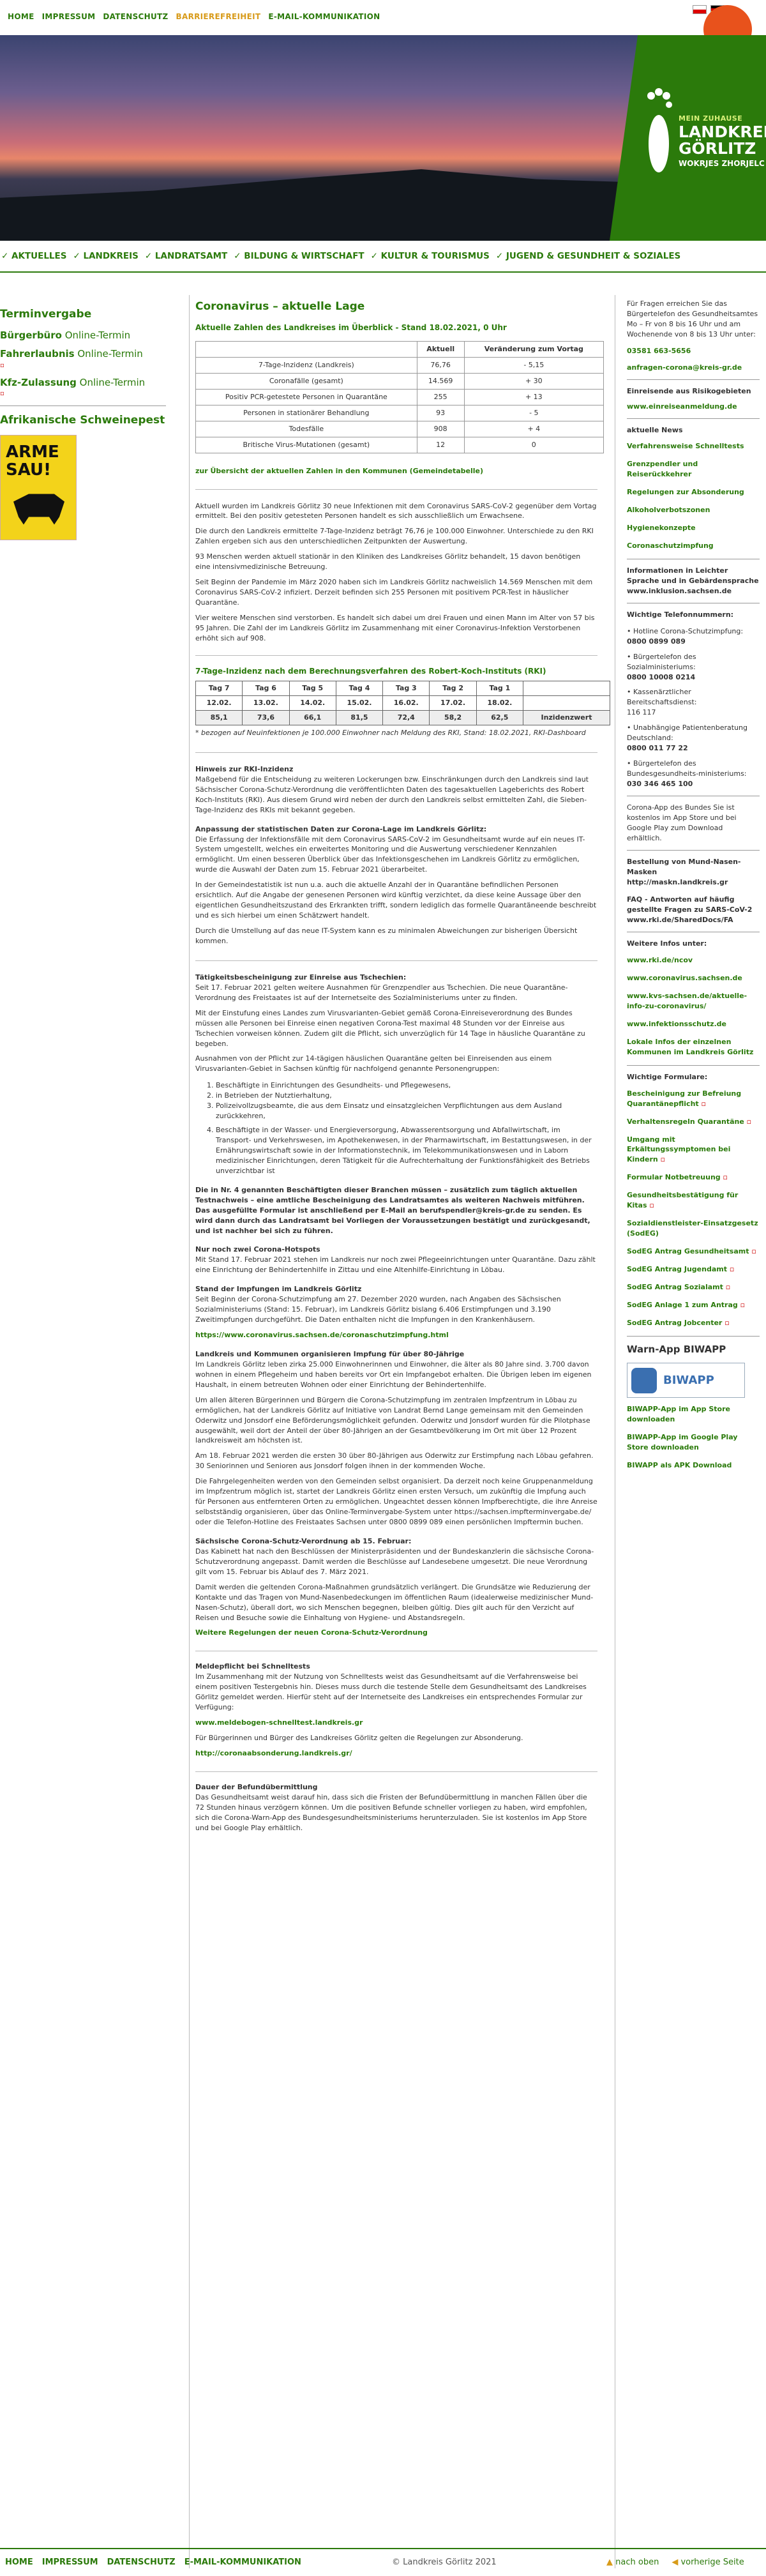  What do you see at coordinates (693, 1466) in the screenshot?
I see `biwapp-link: BIWAPP als APK Download` at bounding box center [693, 1466].